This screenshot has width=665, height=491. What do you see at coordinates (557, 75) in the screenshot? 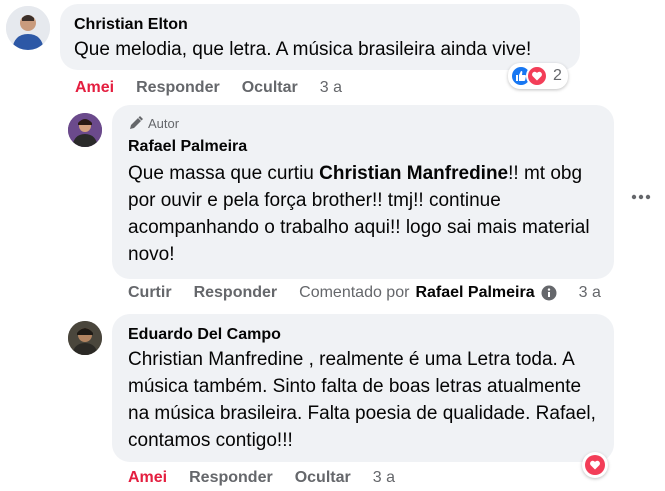
I see `reaction-count: 2` at bounding box center [557, 75].